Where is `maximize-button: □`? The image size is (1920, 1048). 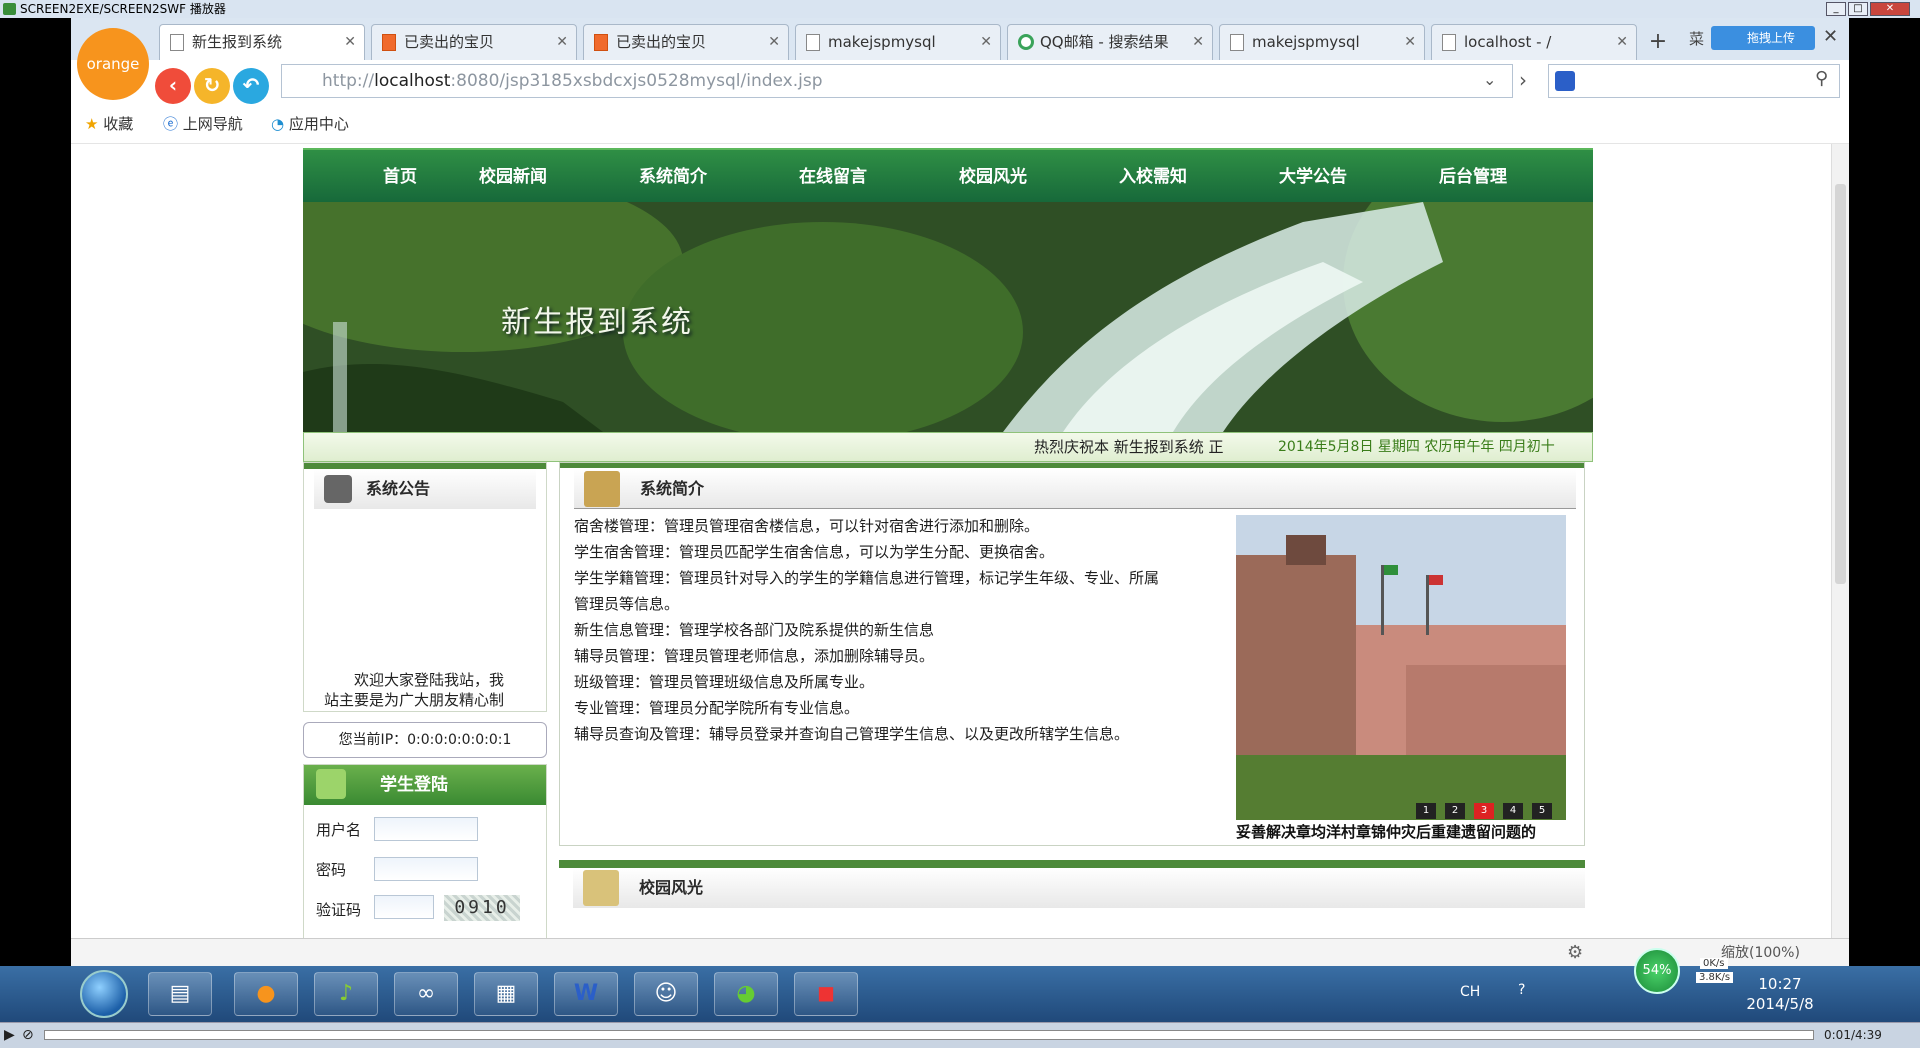
maximize-button: □ is located at coordinates (1858, 9).